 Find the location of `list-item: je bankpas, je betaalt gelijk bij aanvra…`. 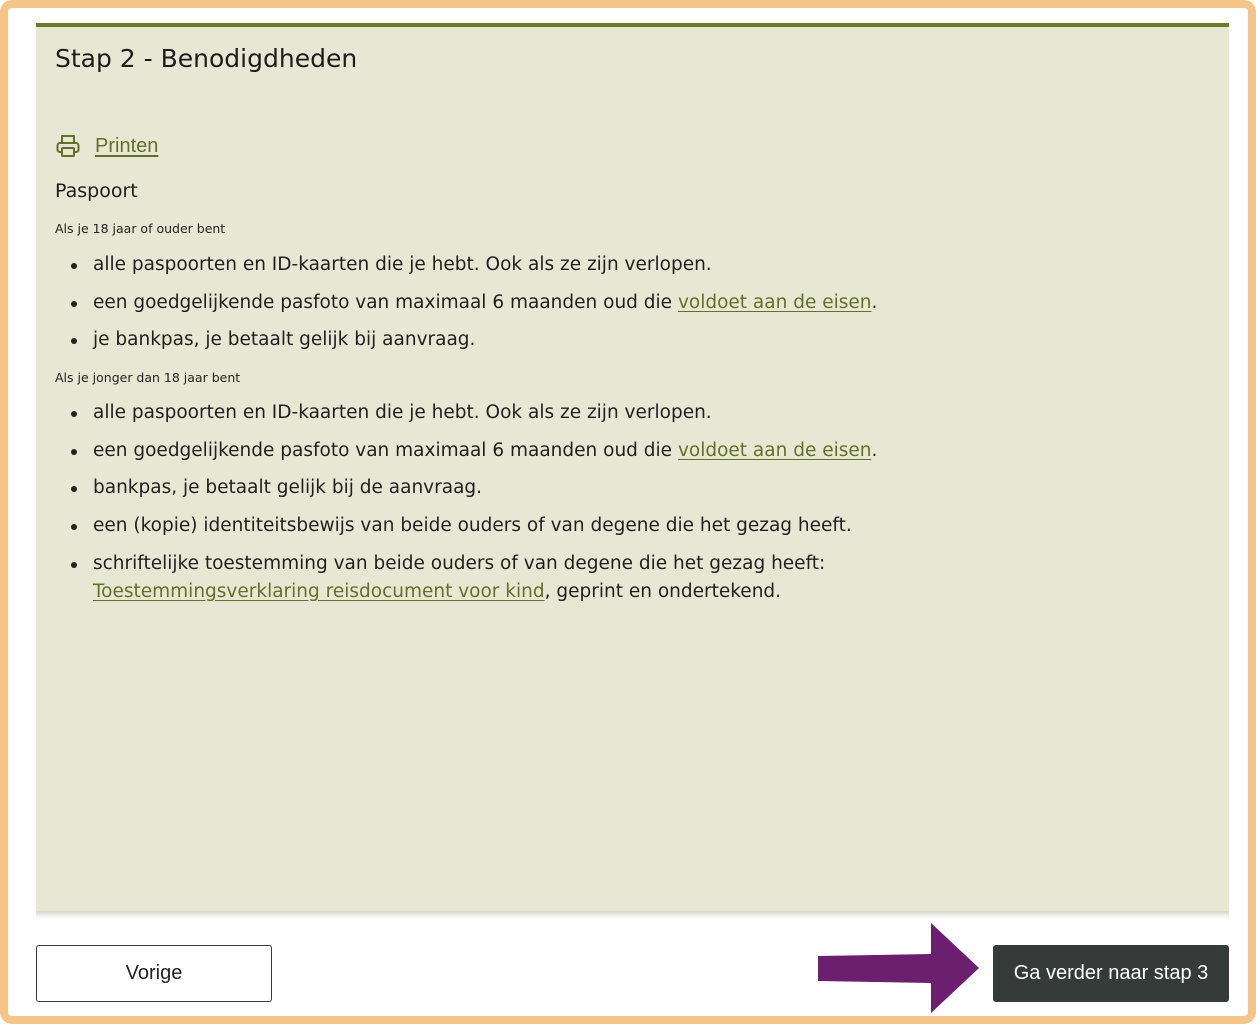

list-item: je bankpas, je betaalt gelijk bij aanvra… is located at coordinates (632, 340).